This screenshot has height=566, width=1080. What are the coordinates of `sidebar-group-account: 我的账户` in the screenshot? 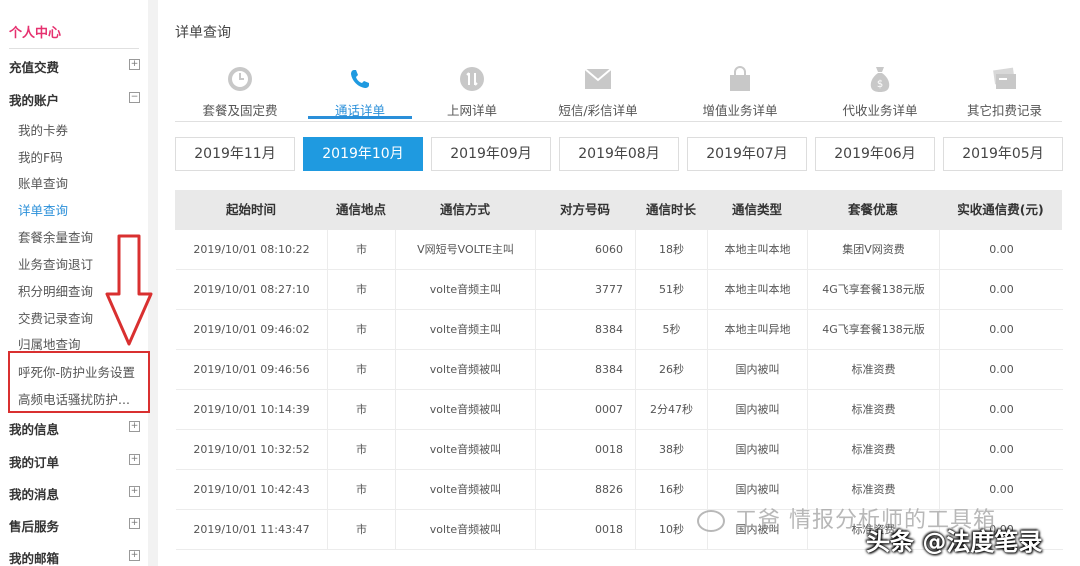 It's located at (34, 99).